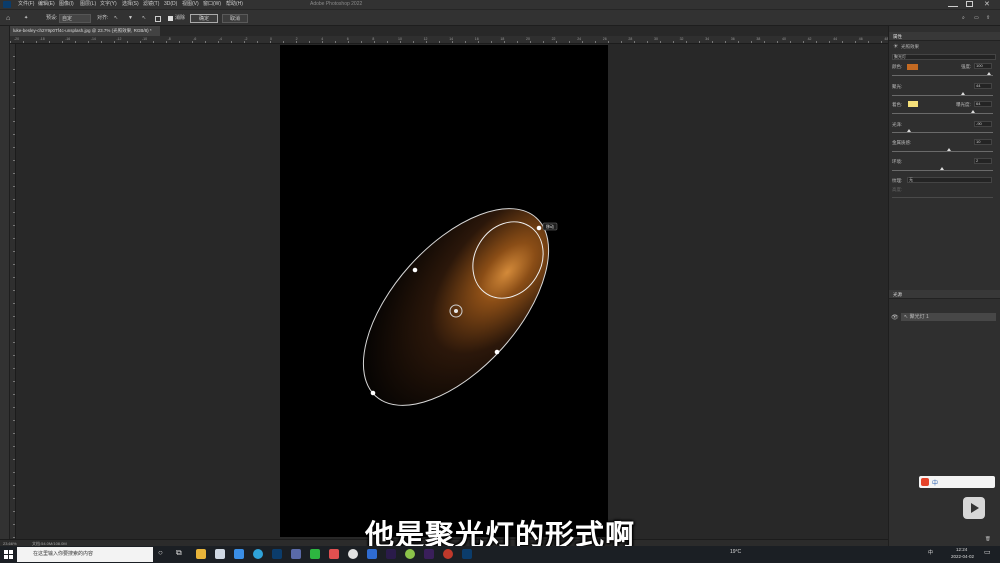 The width and height of the screenshot is (1000, 563). What do you see at coordinates (169, 39) in the screenshot?
I see `ruler-number: -8` at bounding box center [169, 39].